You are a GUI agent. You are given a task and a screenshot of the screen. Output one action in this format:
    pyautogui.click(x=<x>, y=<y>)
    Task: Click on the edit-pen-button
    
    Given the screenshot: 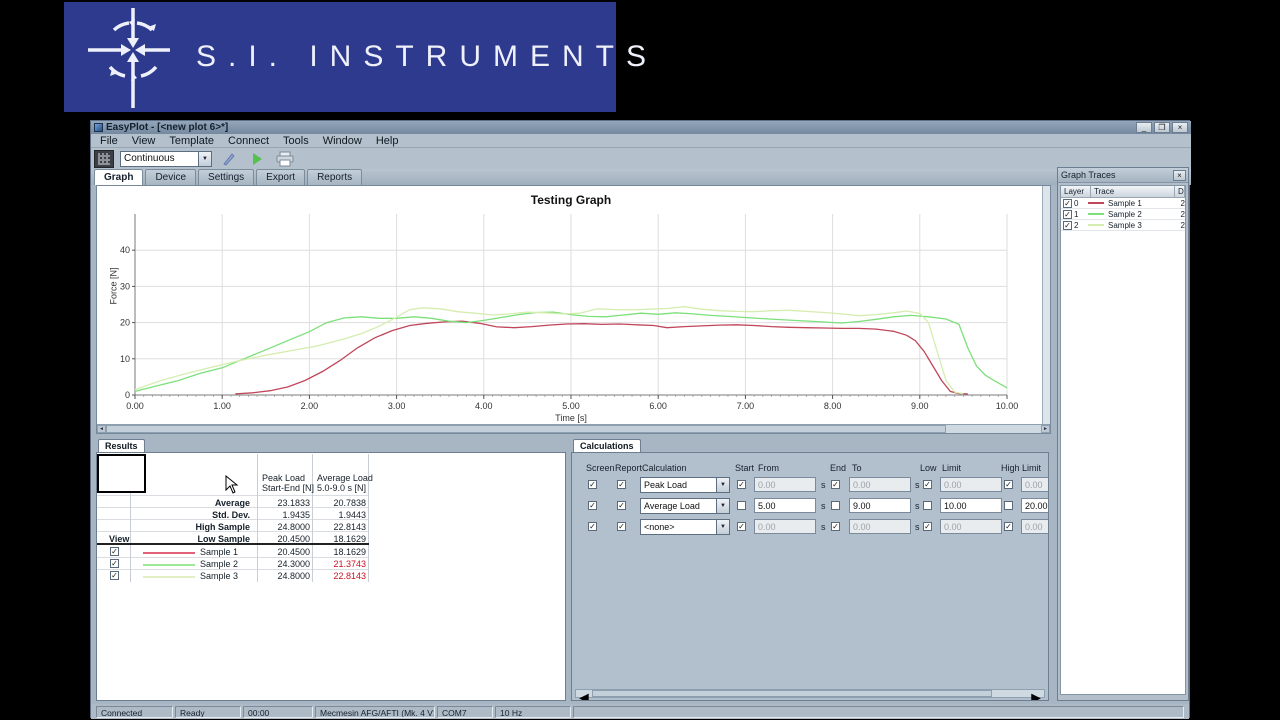 What is the action you would take?
    pyautogui.click(x=229, y=159)
    